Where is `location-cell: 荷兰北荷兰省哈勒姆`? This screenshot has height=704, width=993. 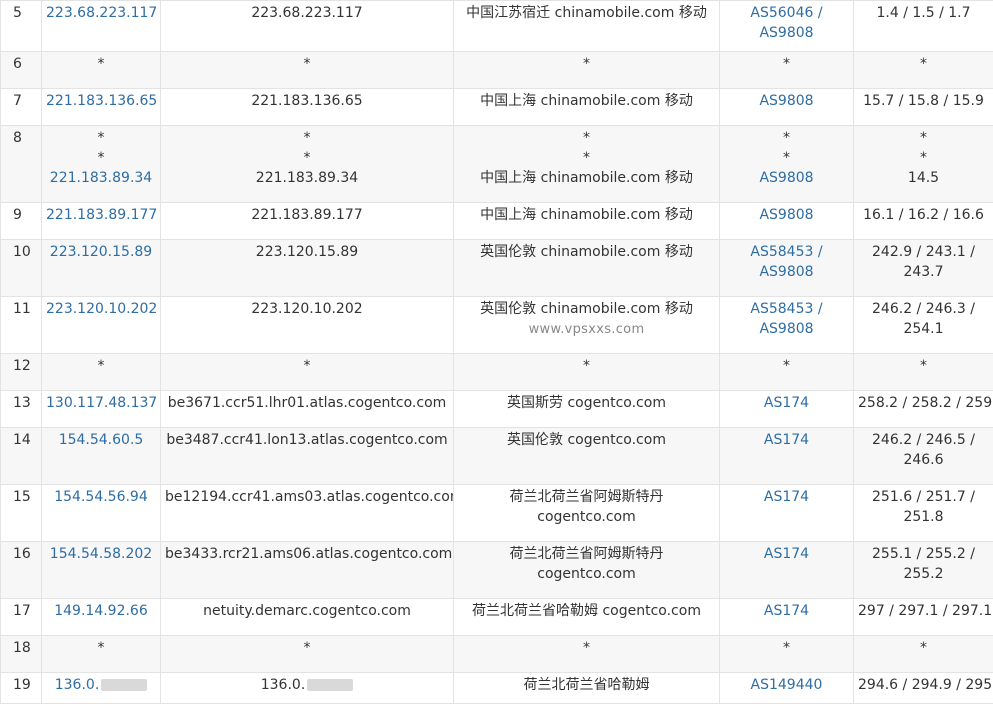 location-cell: 荷兰北荷兰省哈勒姆 is located at coordinates (586, 688).